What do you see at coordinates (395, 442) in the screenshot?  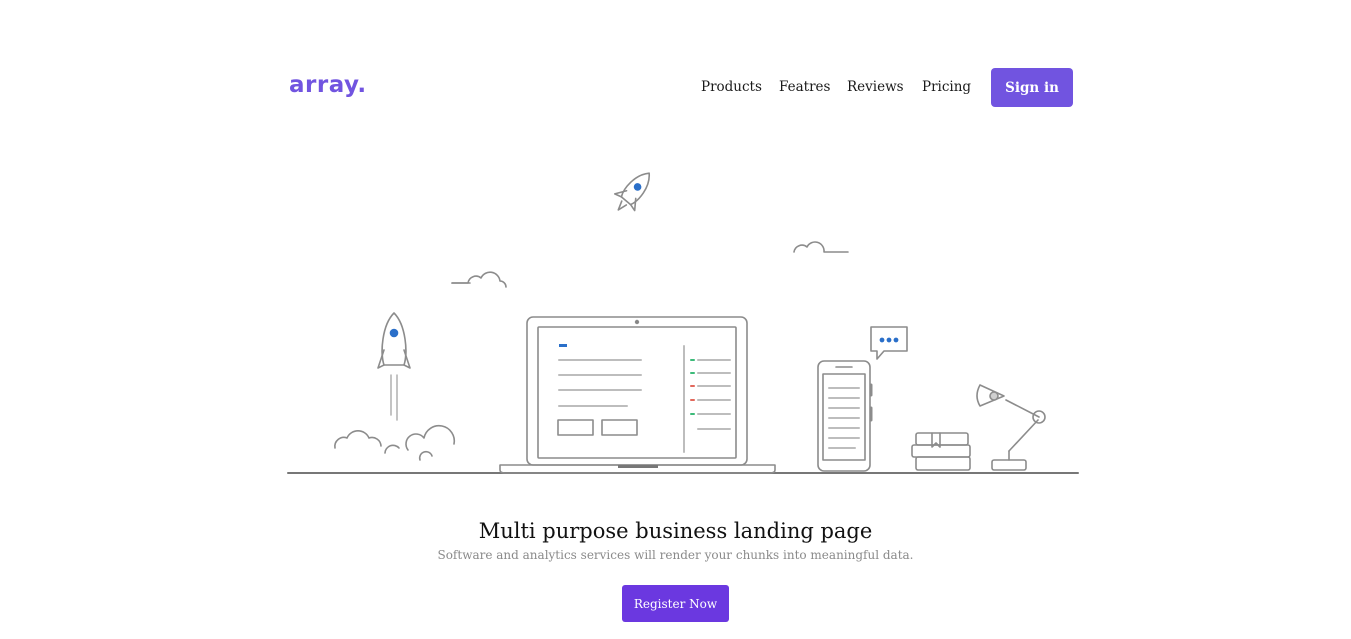 I see `smoke-cloud-icon` at bounding box center [395, 442].